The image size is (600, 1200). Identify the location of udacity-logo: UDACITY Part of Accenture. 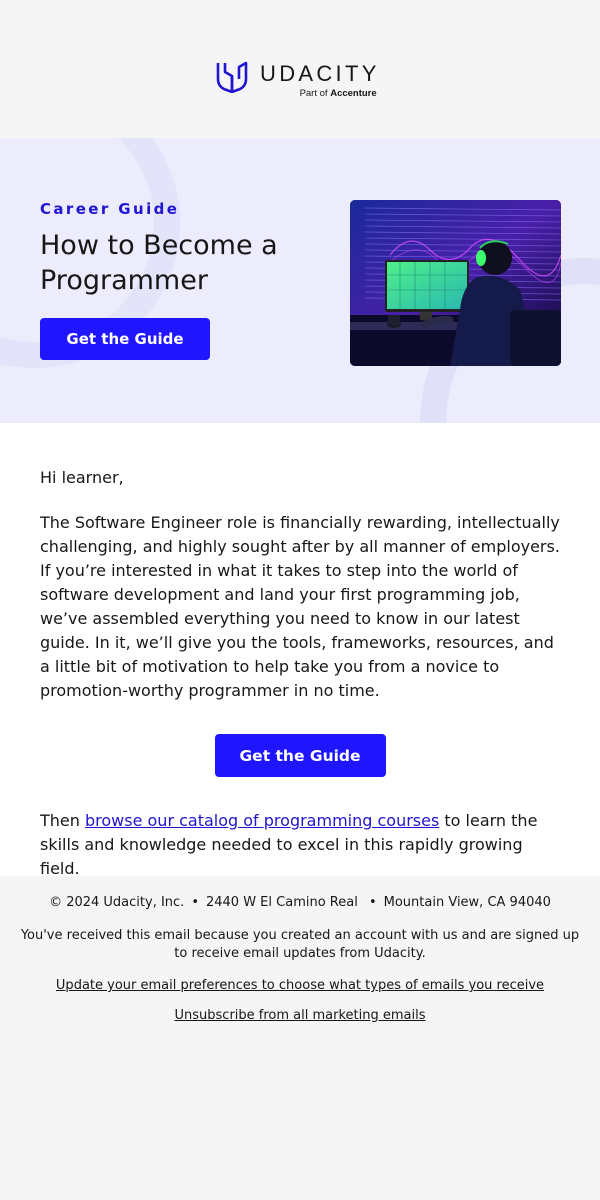
(297, 79).